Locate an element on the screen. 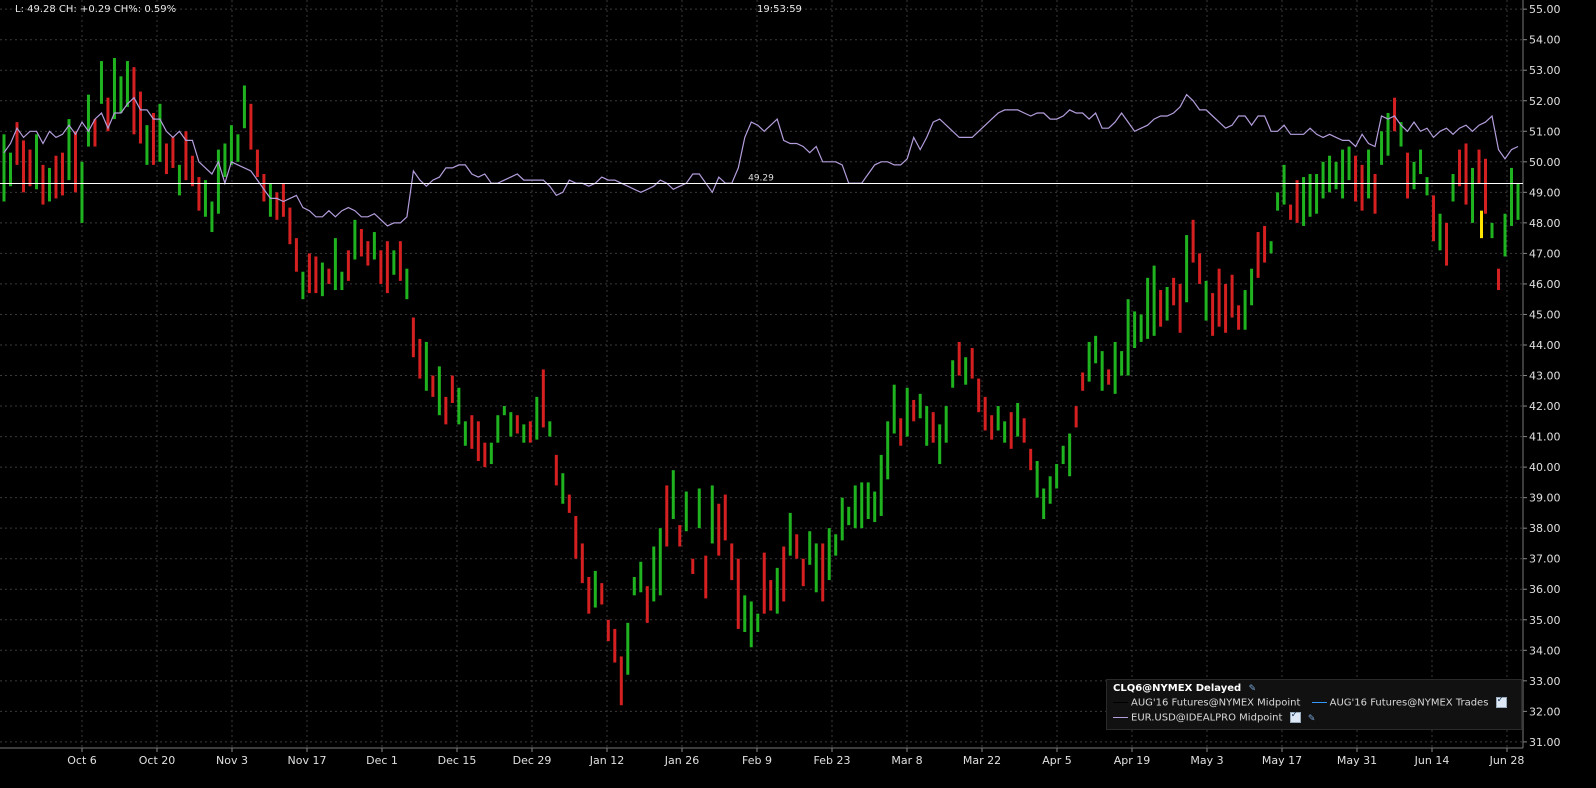 The height and width of the screenshot is (788, 1596). legend-item-trades: AUG'16 Futures@NYMEX Trades is located at coordinates (1409, 703).